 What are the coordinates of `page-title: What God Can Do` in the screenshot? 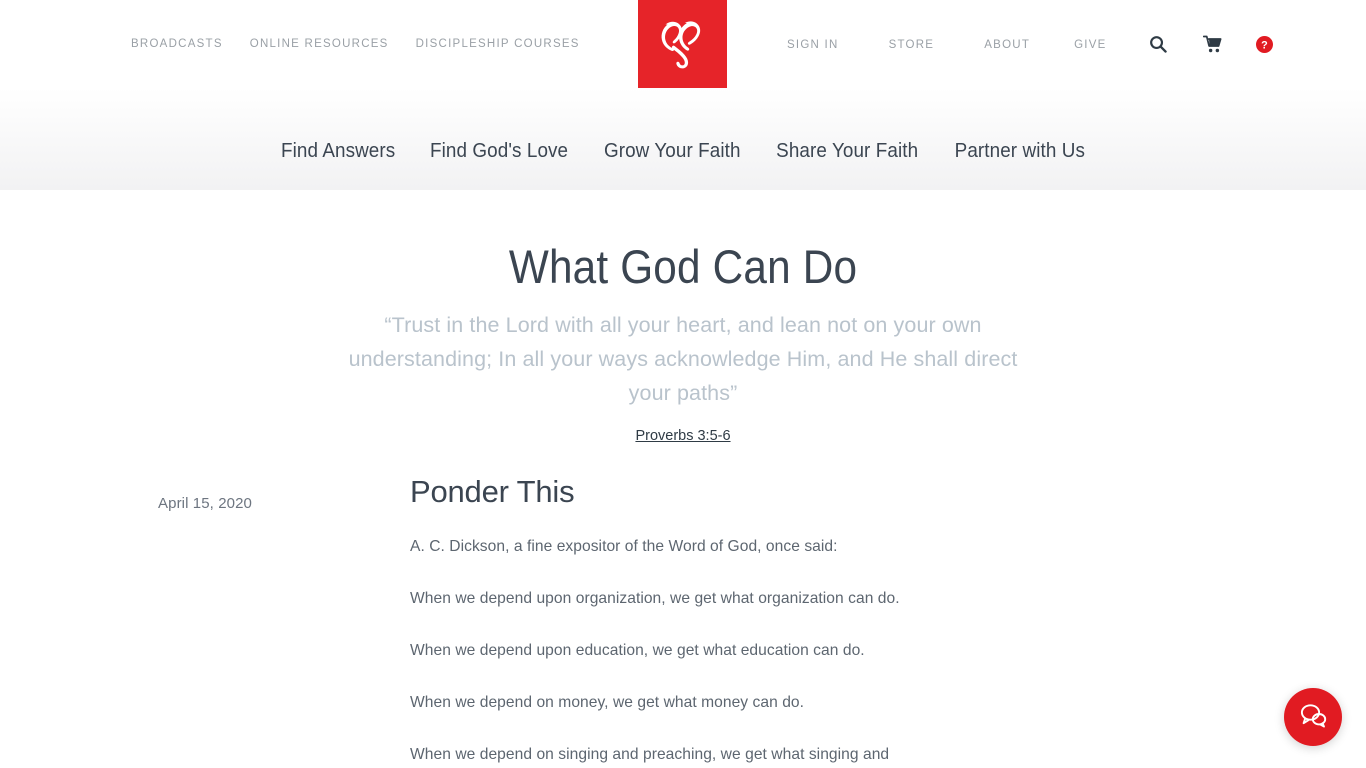 It's located at (683, 266).